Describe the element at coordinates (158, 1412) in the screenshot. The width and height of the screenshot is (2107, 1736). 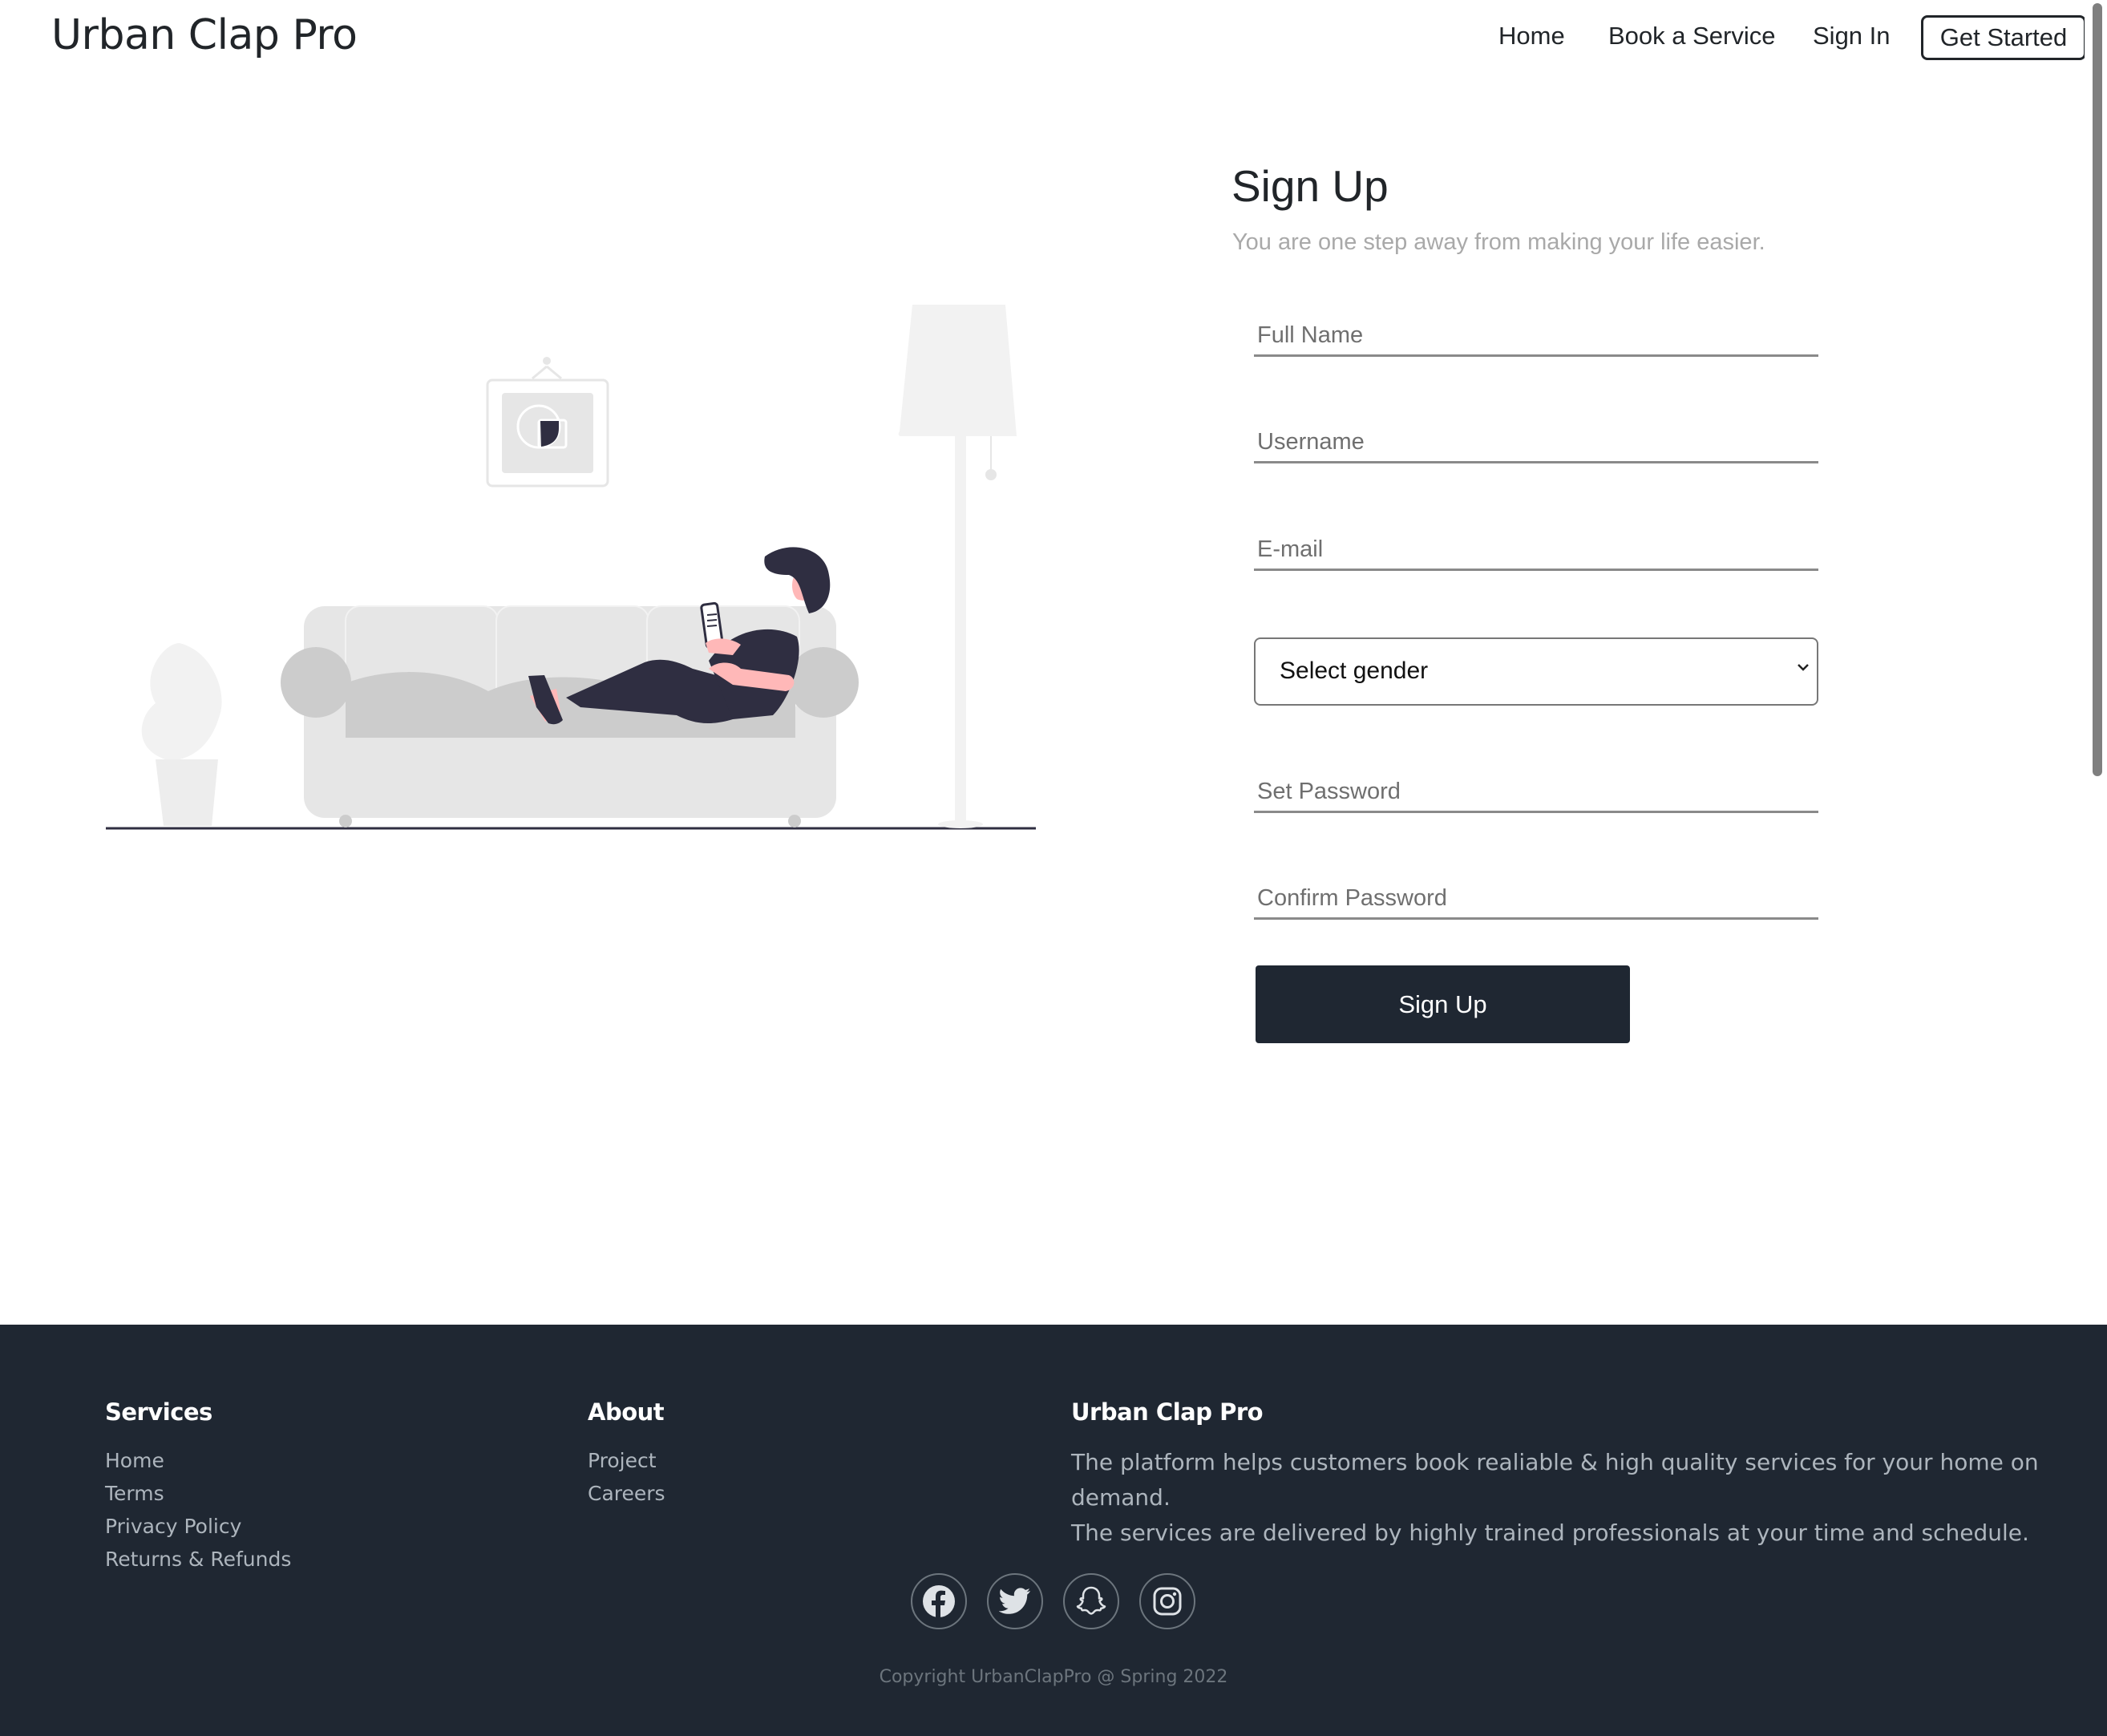
I see `footer-services-title: Services` at that location.